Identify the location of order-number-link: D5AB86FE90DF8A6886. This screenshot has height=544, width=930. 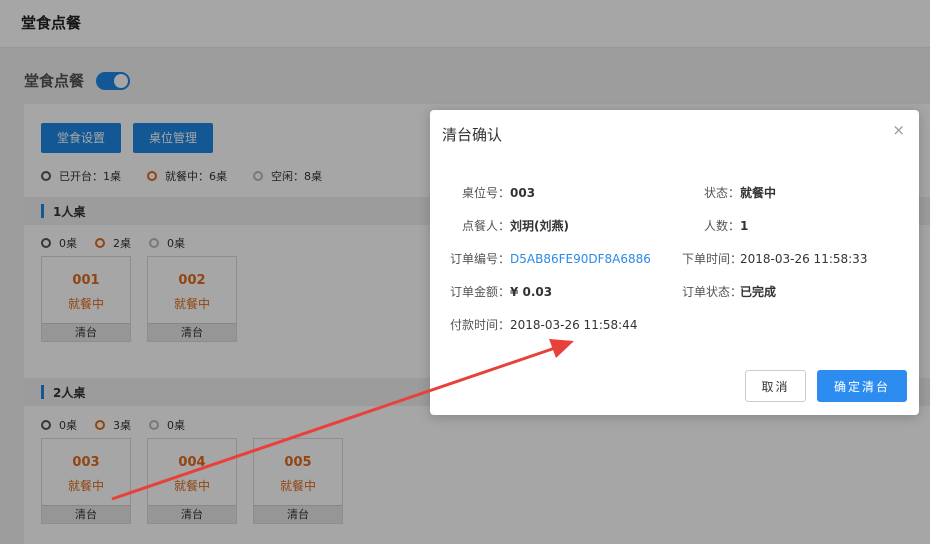
(580, 259).